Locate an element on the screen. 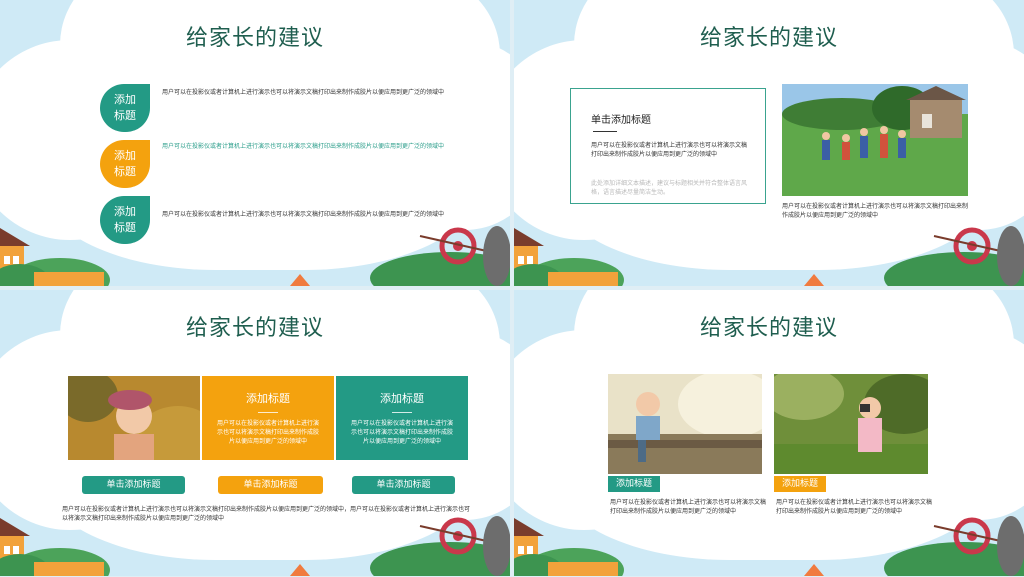 This screenshot has width=1024, height=577. girl-with-camera-photo is located at coordinates (851, 424).